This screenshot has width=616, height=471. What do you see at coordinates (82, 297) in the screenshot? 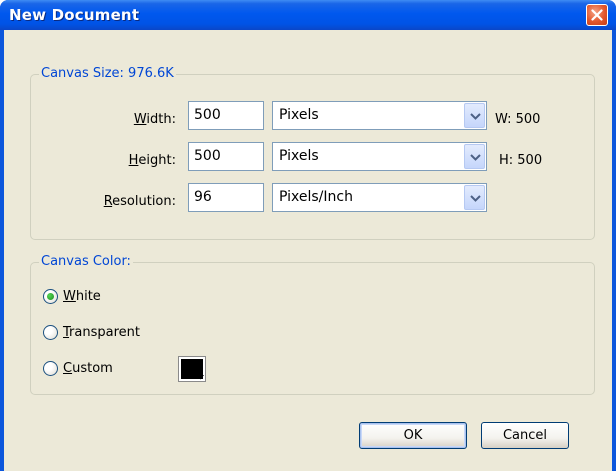
I see `white-option-label: White` at bounding box center [82, 297].